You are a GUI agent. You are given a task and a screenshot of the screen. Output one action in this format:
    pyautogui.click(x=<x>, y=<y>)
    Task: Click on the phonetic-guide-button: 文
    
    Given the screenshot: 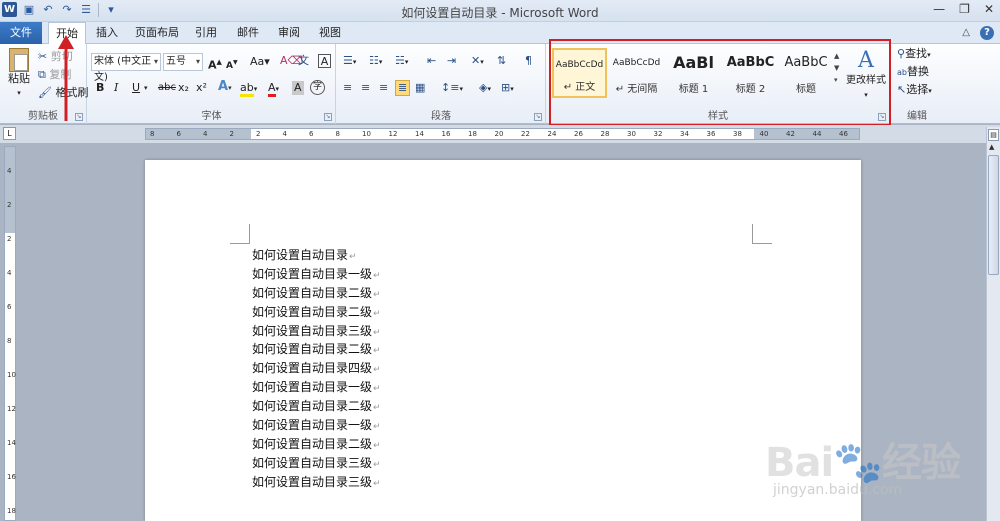 What is the action you would take?
    pyautogui.click(x=303, y=61)
    